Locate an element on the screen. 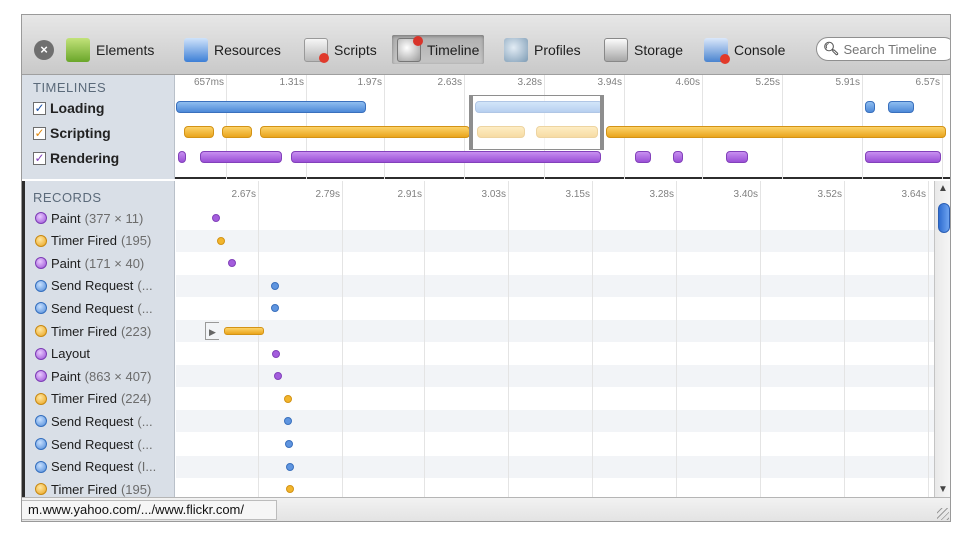 This screenshot has width=960, height=538. record-row: Paint (171 × 40) is located at coordinates (98, 263).